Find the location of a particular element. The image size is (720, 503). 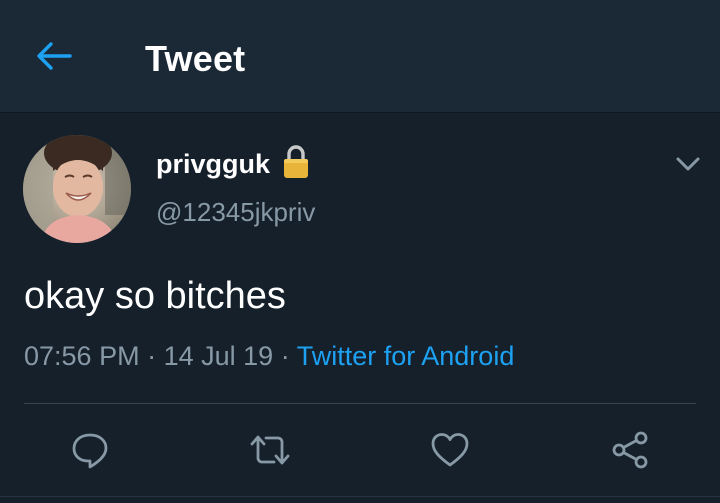

page-title: Tweet is located at coordinates (195, 58).